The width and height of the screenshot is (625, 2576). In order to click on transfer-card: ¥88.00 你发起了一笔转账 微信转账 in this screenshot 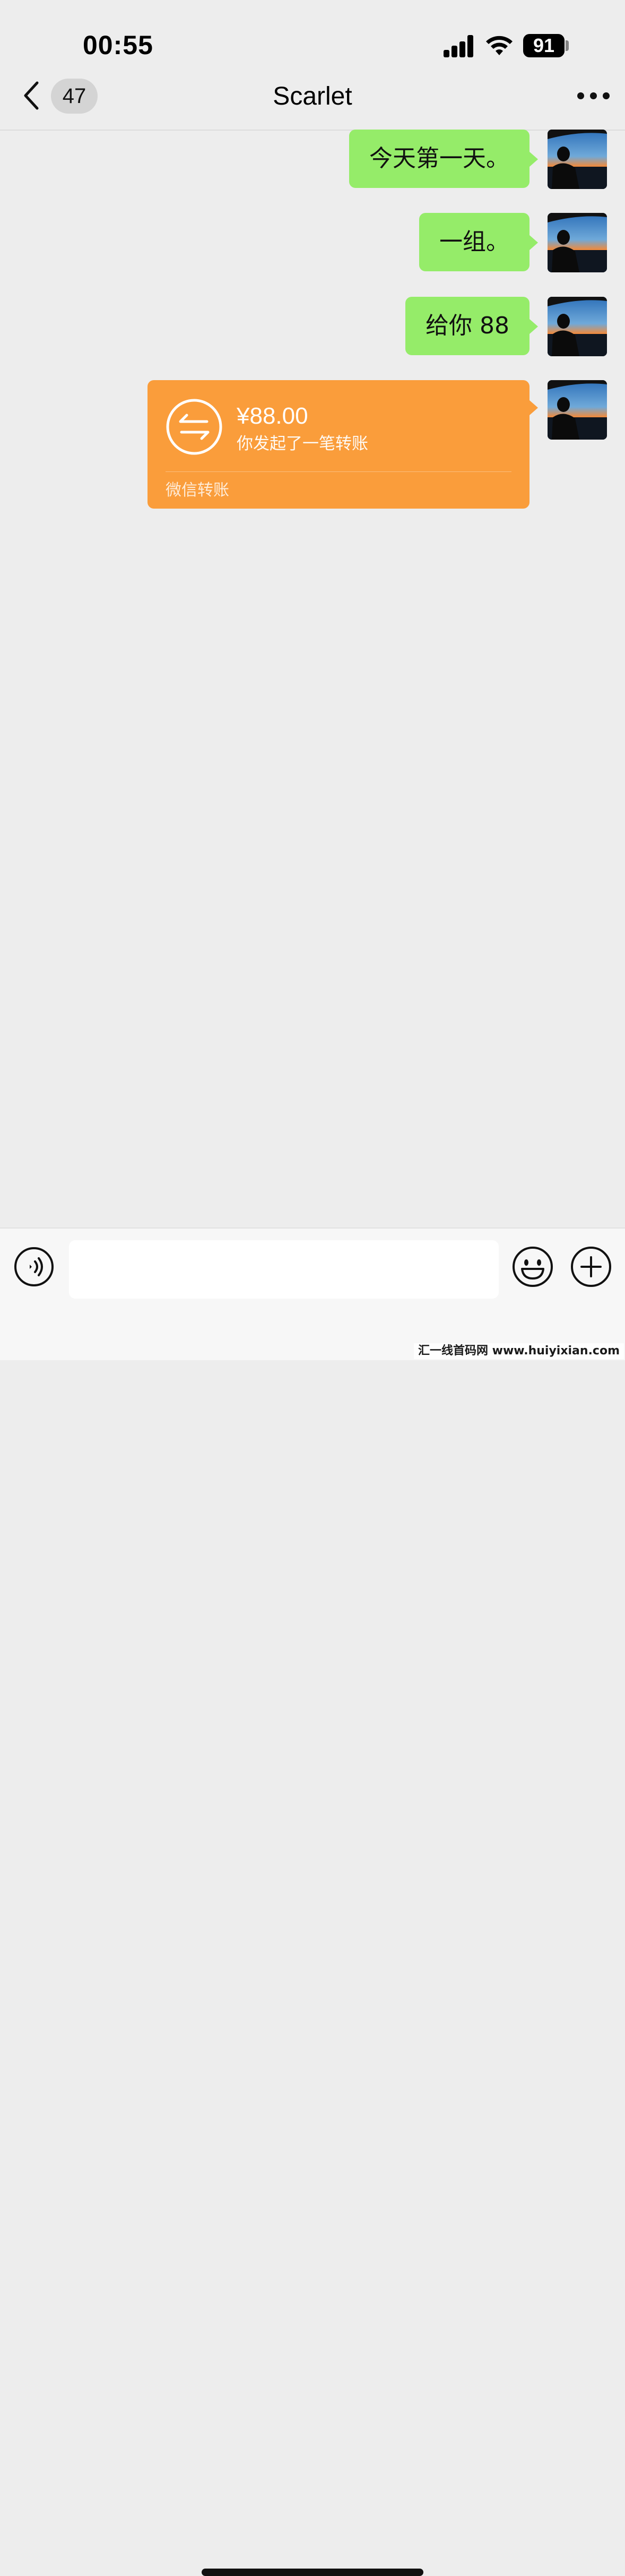, I will do `click(342, 445)`.